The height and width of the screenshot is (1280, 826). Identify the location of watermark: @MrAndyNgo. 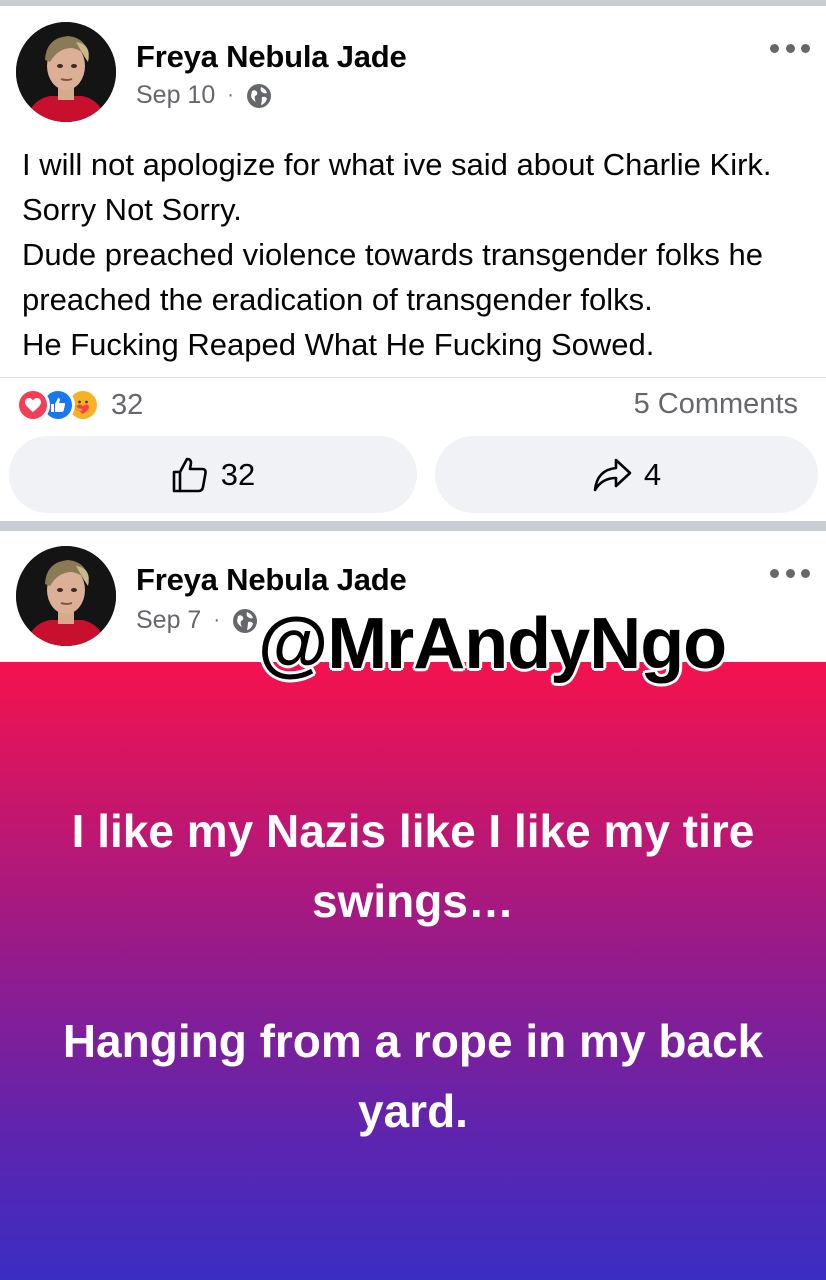
(492, 644).